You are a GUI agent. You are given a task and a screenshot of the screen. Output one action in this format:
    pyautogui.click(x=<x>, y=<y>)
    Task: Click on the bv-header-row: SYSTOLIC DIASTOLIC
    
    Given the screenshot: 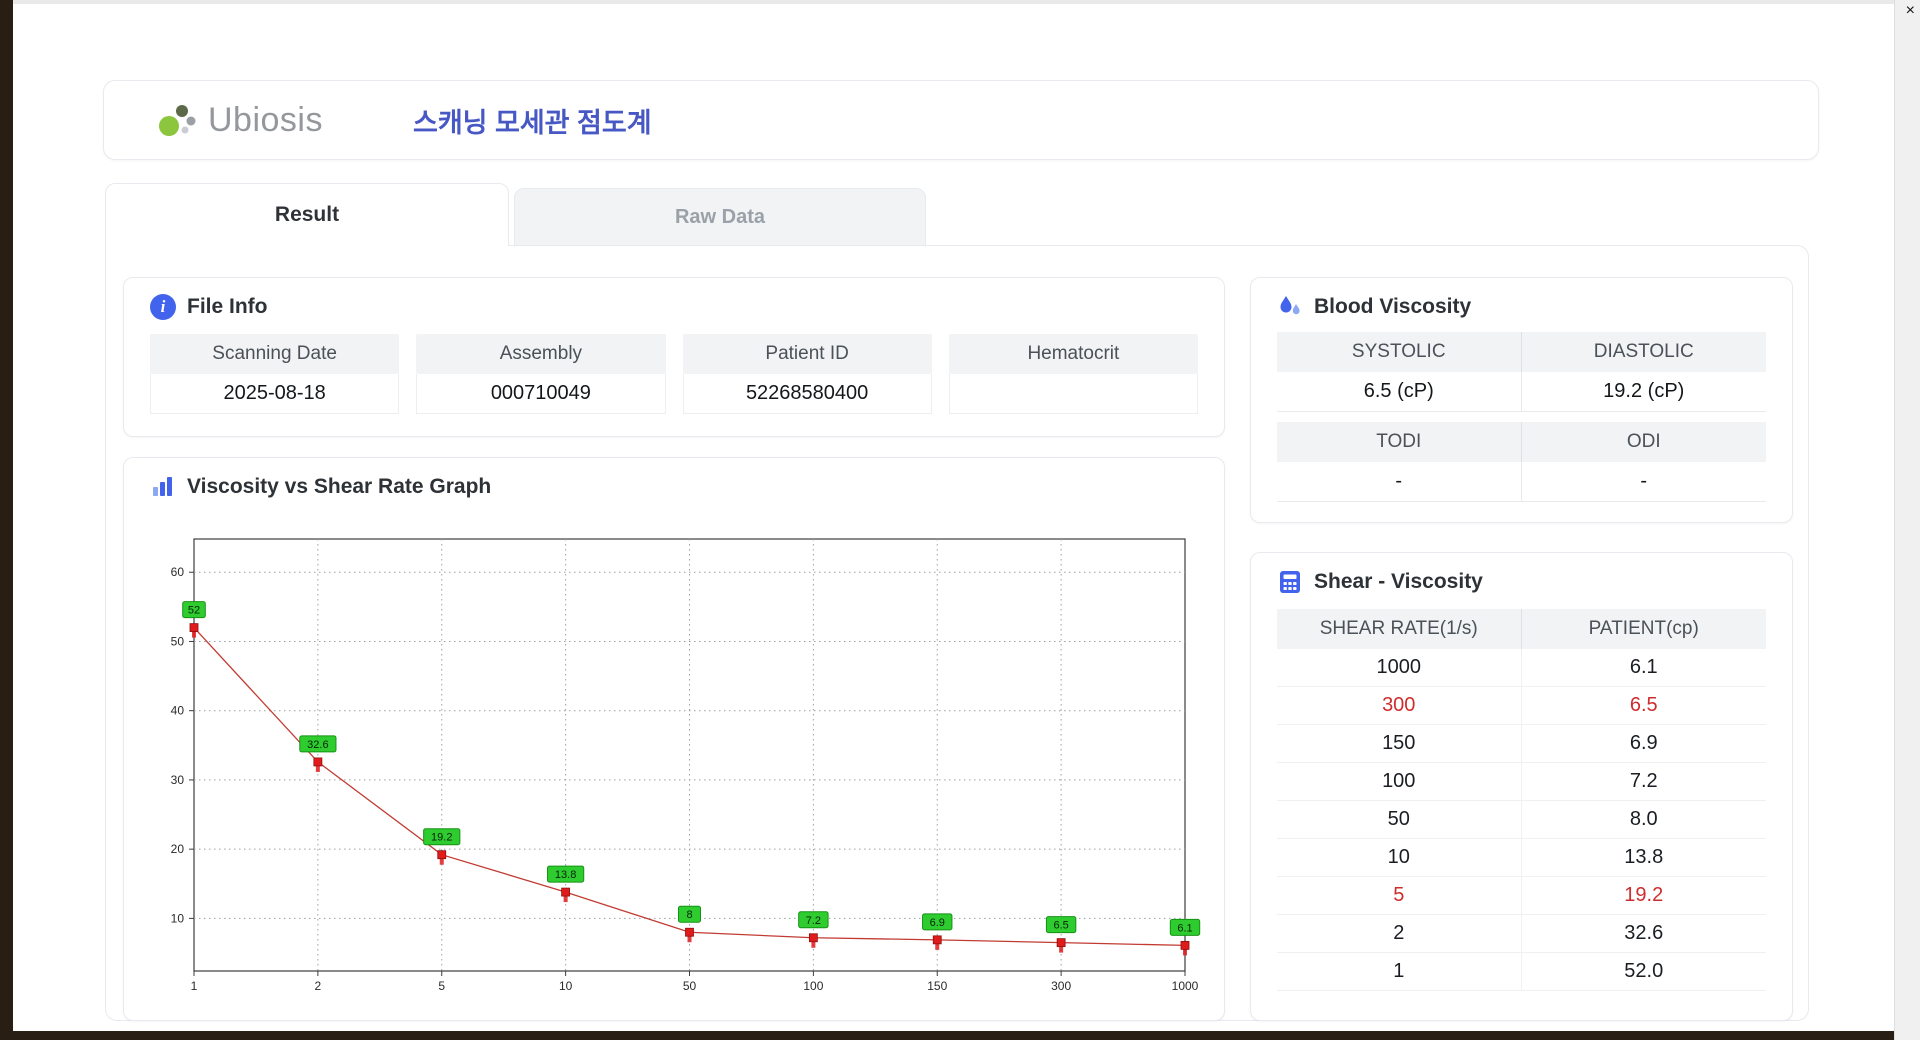 What is the action you would take?
    pyautogui.click(x=1521, y=352)
    